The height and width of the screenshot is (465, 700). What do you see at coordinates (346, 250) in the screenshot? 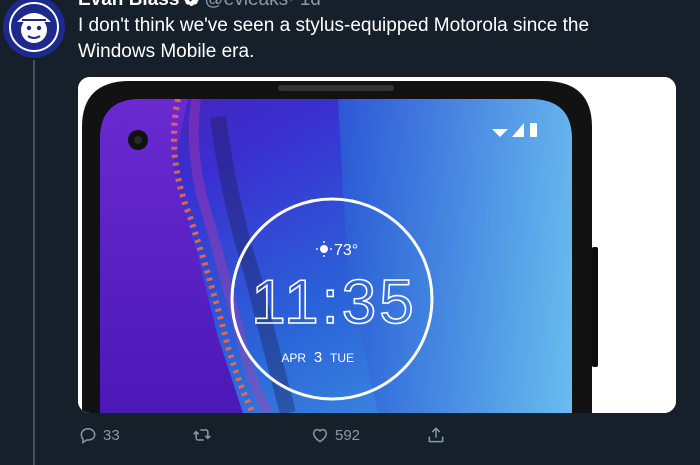
I see `weather-temp: 73°` at bounding box center [346, 250].